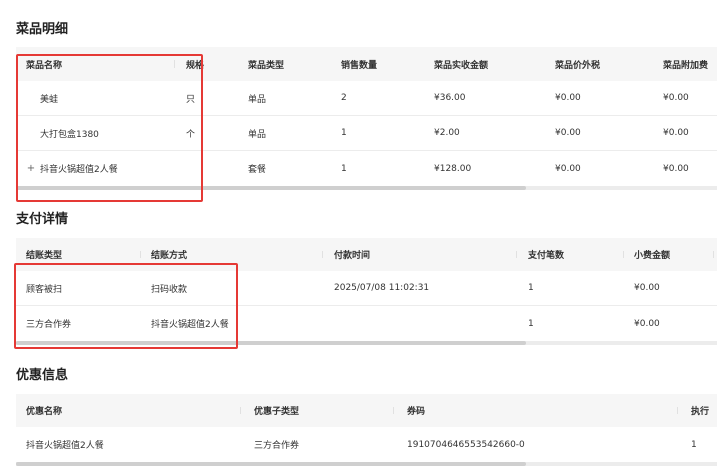 This screenshot has height=474, width=717. Describe the element at coordinates (694, 444) in the screenshot. I see `exec-count: 1` at that location.